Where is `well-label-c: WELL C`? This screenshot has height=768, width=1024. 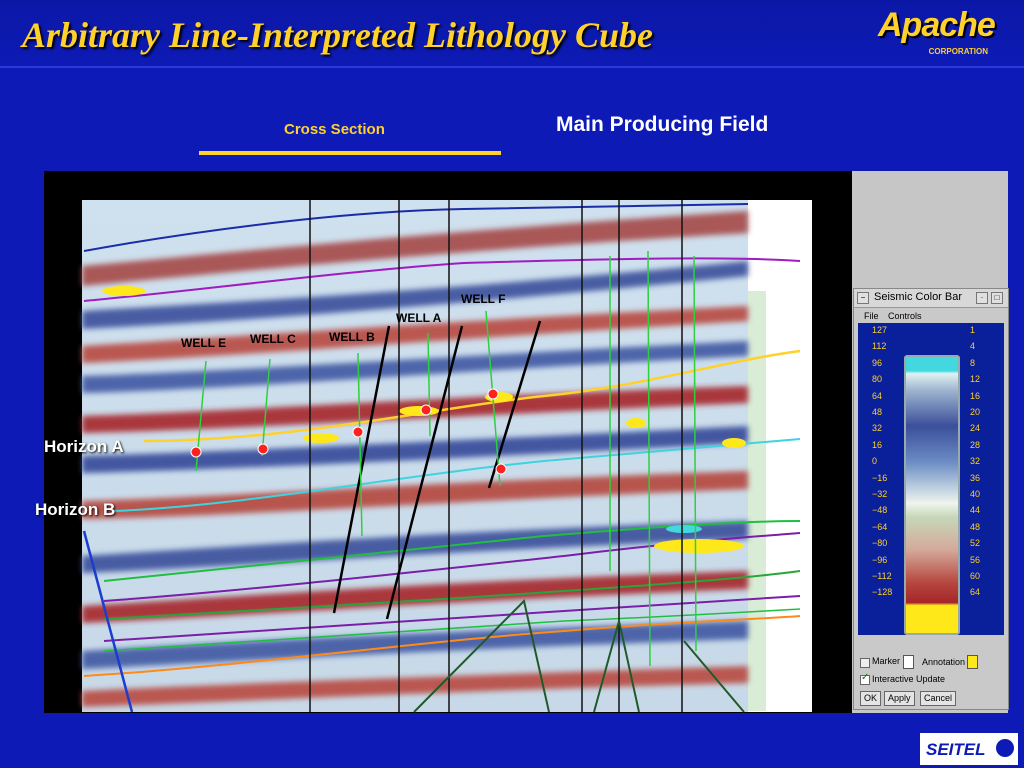 well-label-c: WELL C is located at coordinates (273, 339).